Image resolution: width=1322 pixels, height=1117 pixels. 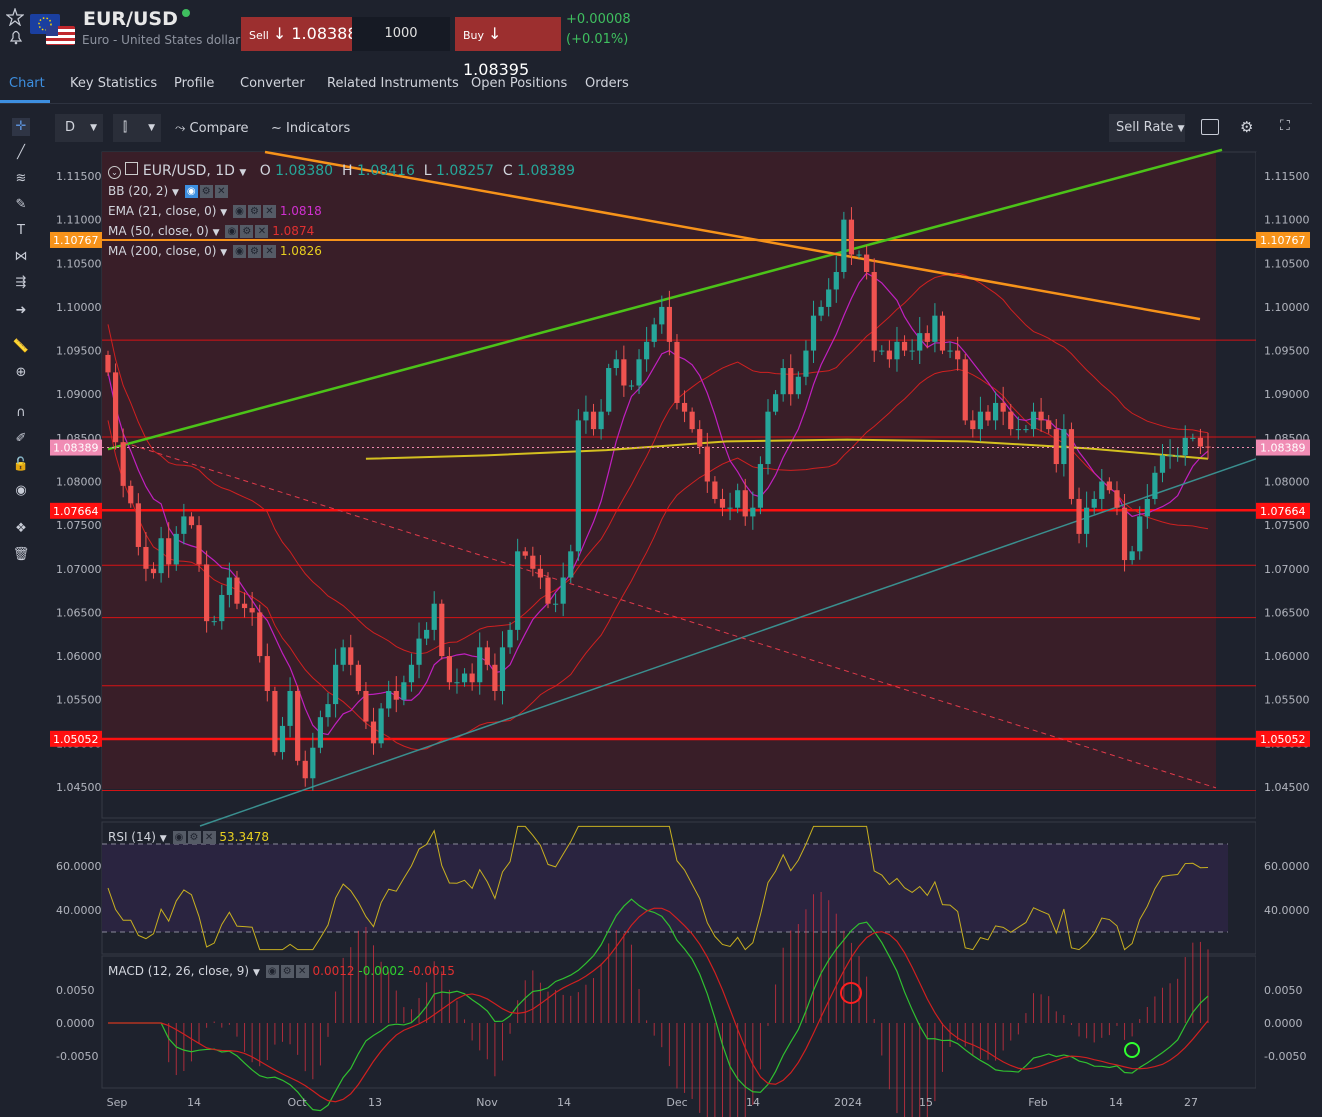 I want to click on ma200-legend: MA (200, close, 0) ▼ ◉ ⚙ ✕ 1.0826, so click(x=215, y=251).